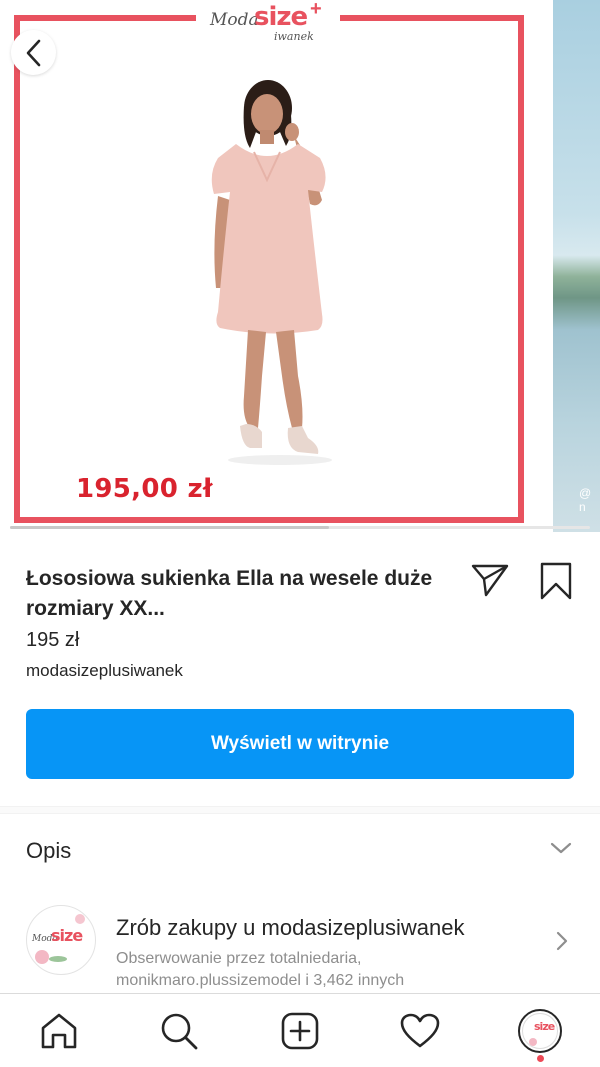  Describe the element at coordinates (562, 941) in the screenshot. I see `chevron-right-icon` at that location.